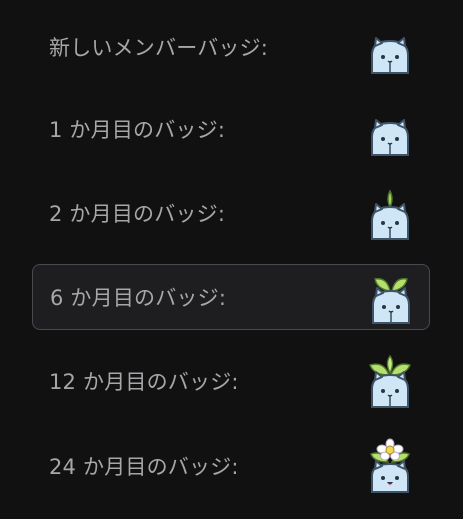 Image resolution: width=463 pixels, height=519 pixels. I want to click on mascot-flower-icon, so click(390, 466).